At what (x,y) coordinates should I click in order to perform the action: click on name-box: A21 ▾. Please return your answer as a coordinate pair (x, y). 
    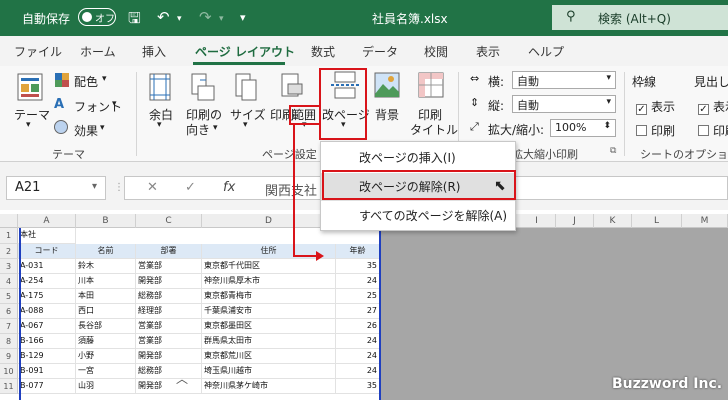
    Looking at the image, I should click on (56, 188).